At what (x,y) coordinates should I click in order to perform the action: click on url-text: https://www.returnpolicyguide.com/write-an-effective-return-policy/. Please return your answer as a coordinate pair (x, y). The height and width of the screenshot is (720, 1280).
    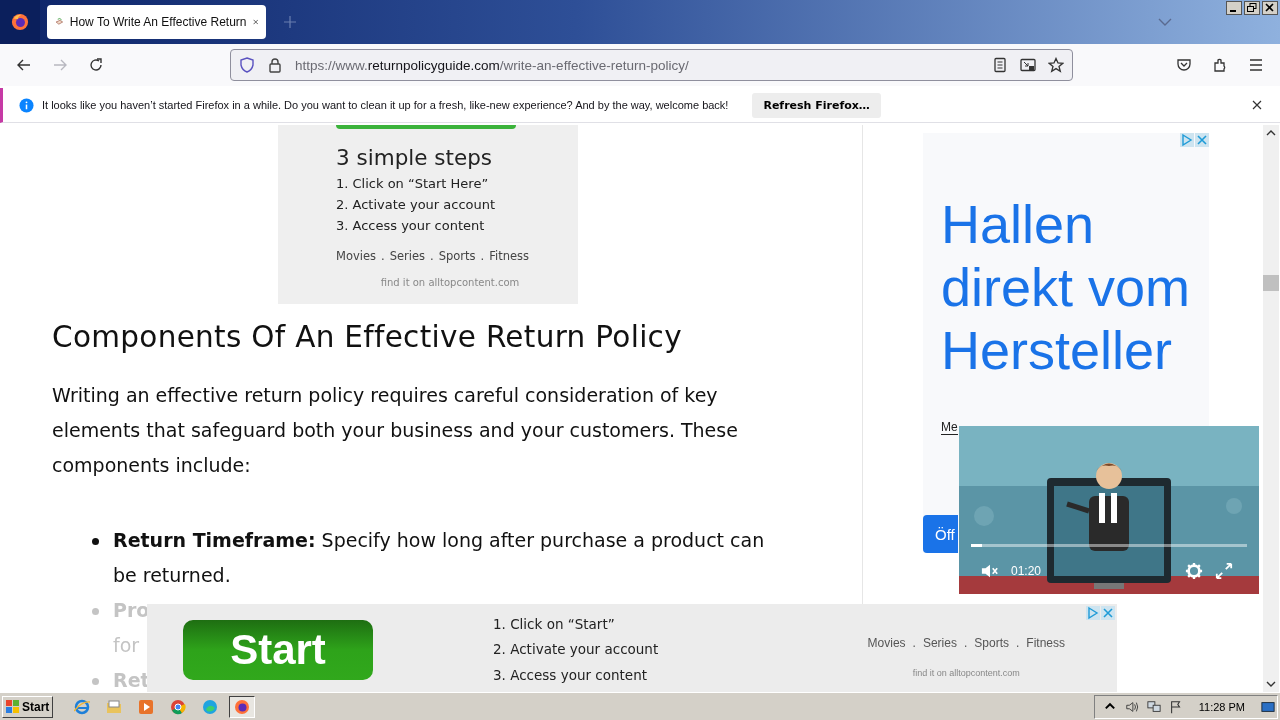
    Looking at the image, I should click on (492, 65).